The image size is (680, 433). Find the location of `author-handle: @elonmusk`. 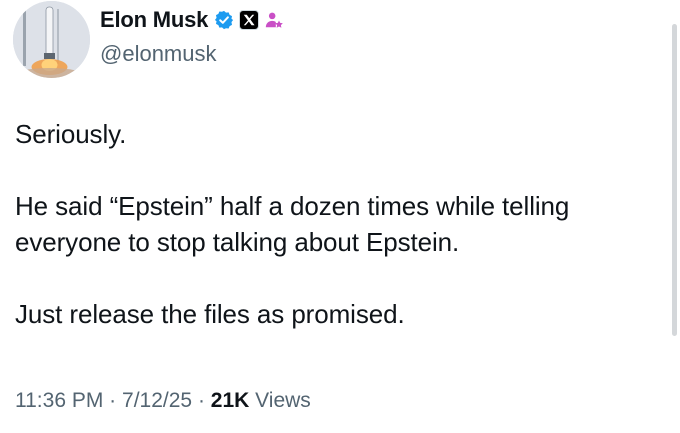

author-handle: @elonmusk is located at coordinates (158, 54).